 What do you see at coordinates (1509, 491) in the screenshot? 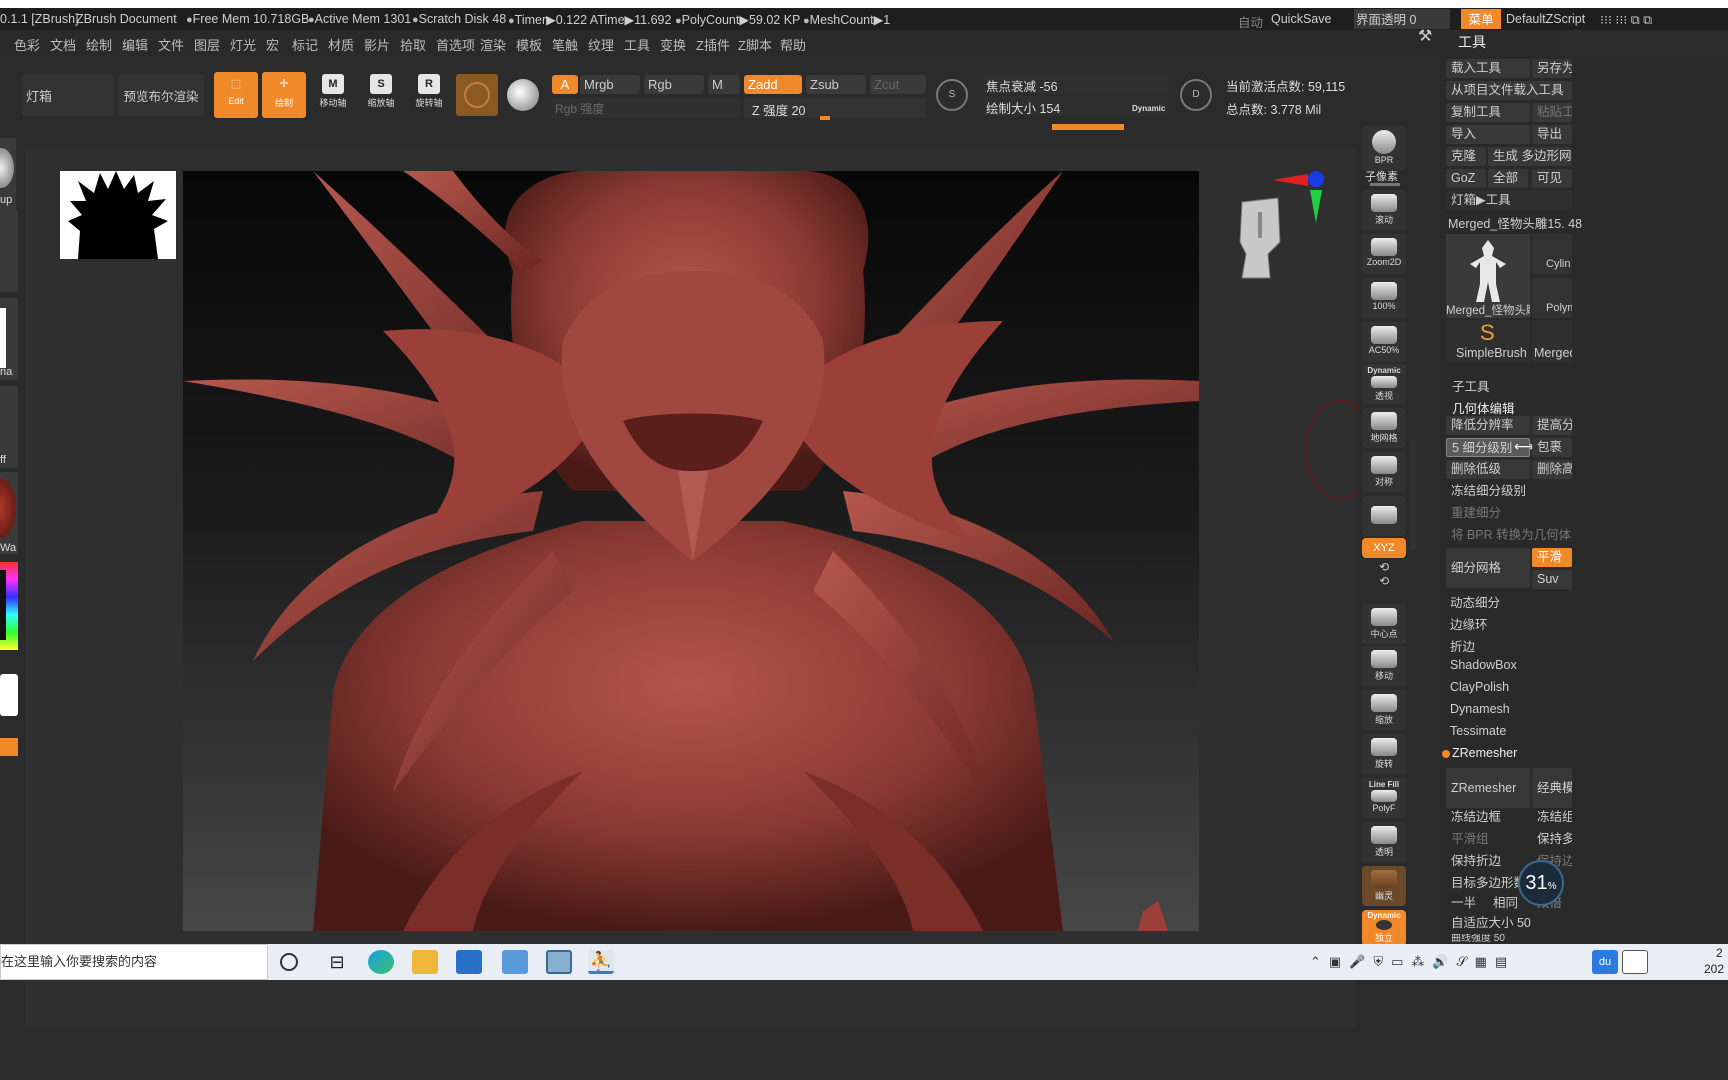
I see `freeze-subdivision-button: 冻结细分级别` at bounding box center [1509, 491].